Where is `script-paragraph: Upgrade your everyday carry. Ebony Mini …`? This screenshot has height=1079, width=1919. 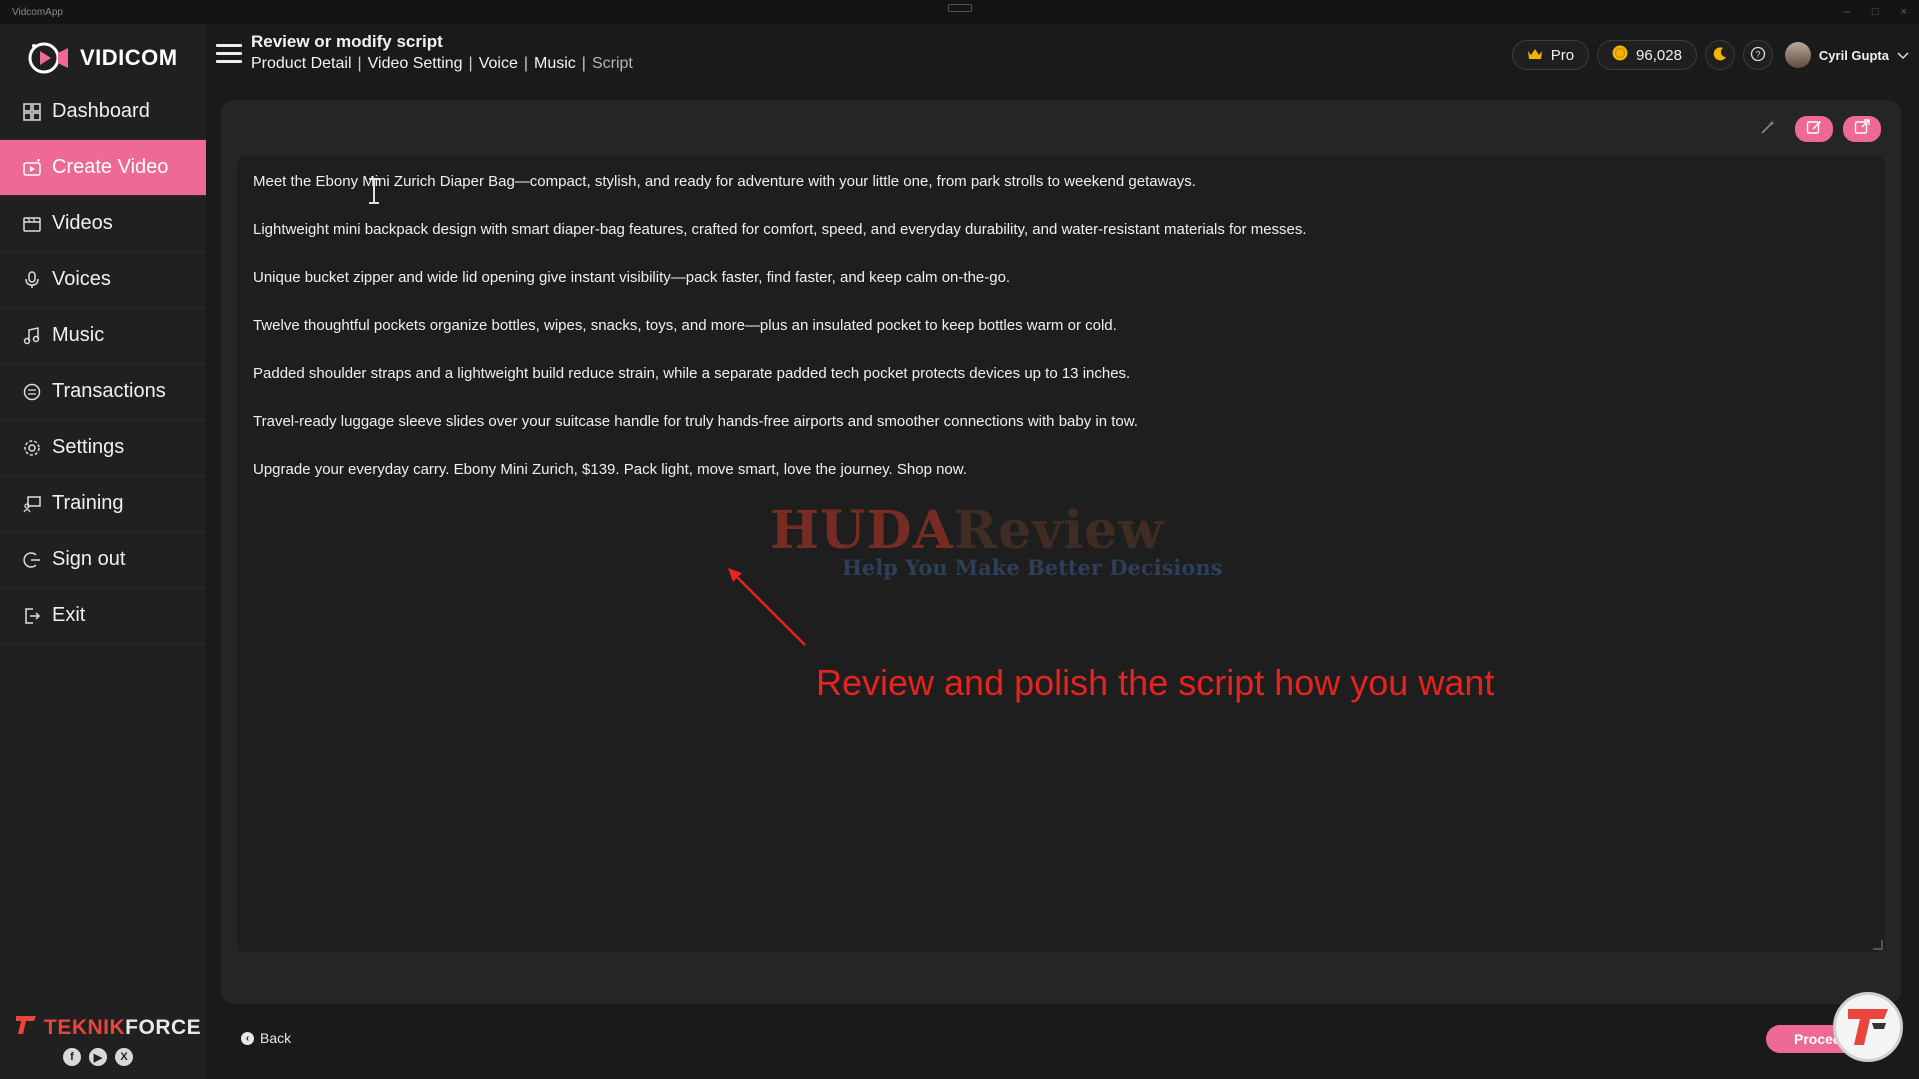
script-paragraph: Upgrade your everyday carry. Ebony Mini … is located at coordinates (610, 469).